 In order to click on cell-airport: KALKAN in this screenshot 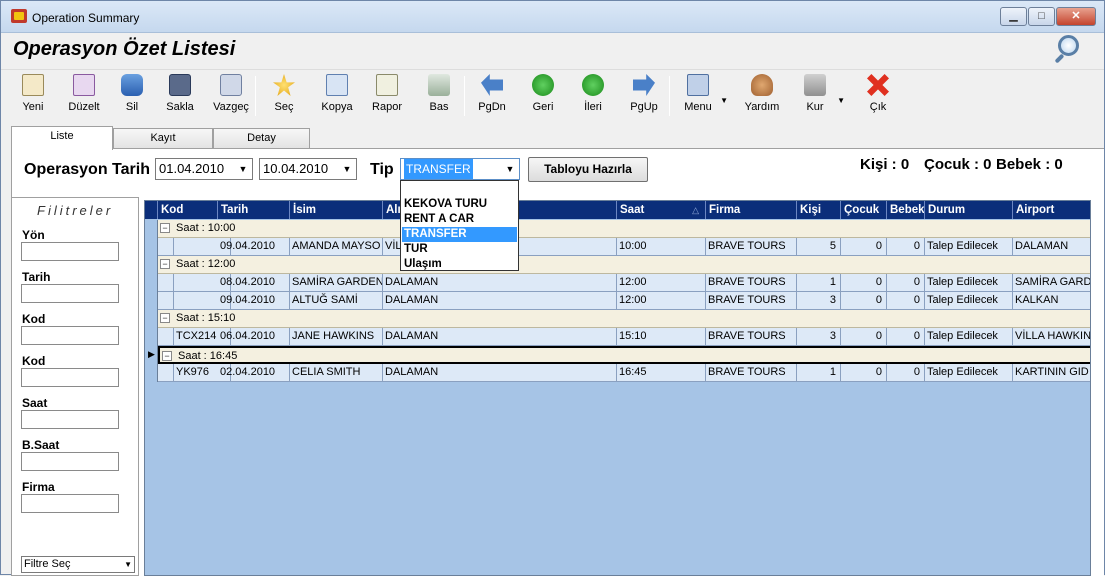, I will do `click(1051, 301)`.